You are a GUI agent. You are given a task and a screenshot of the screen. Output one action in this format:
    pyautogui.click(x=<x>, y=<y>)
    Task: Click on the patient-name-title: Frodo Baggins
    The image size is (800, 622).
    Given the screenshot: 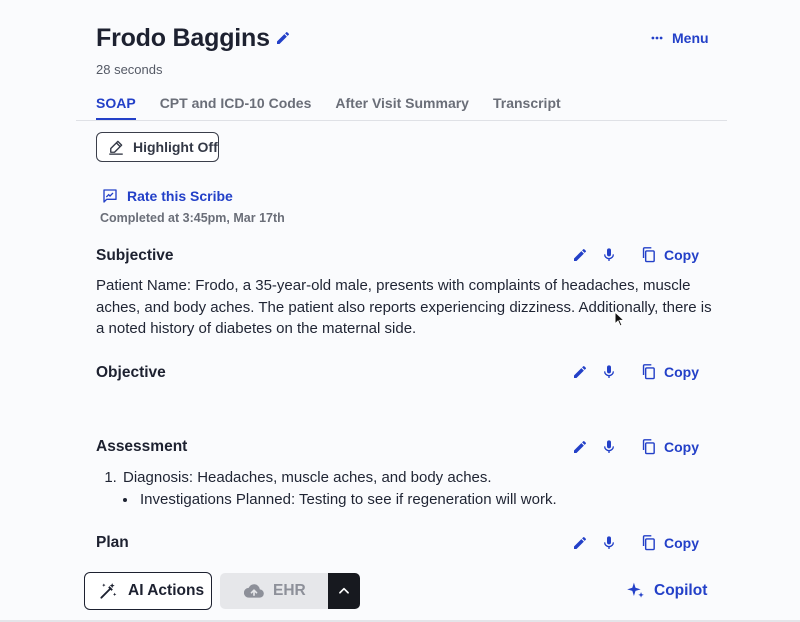 What is the action you would take?
    pyautogui.click(x=183, y=38)
    